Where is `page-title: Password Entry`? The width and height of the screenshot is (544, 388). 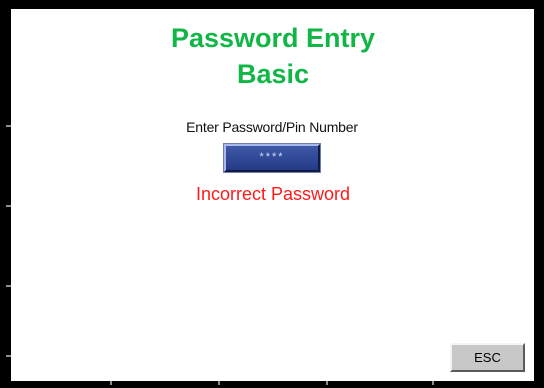
page-title: Password Entry is located at coordinates (273, 38).